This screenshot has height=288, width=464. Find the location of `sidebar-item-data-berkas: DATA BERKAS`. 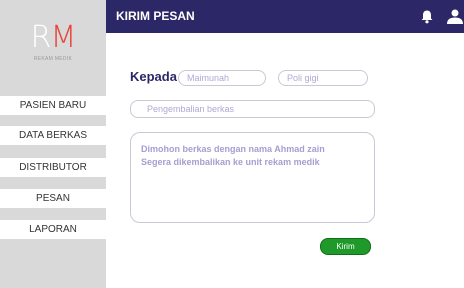

sidebar-item-data-berkas: DATA BERKAS is located at coordinates (53, 135).